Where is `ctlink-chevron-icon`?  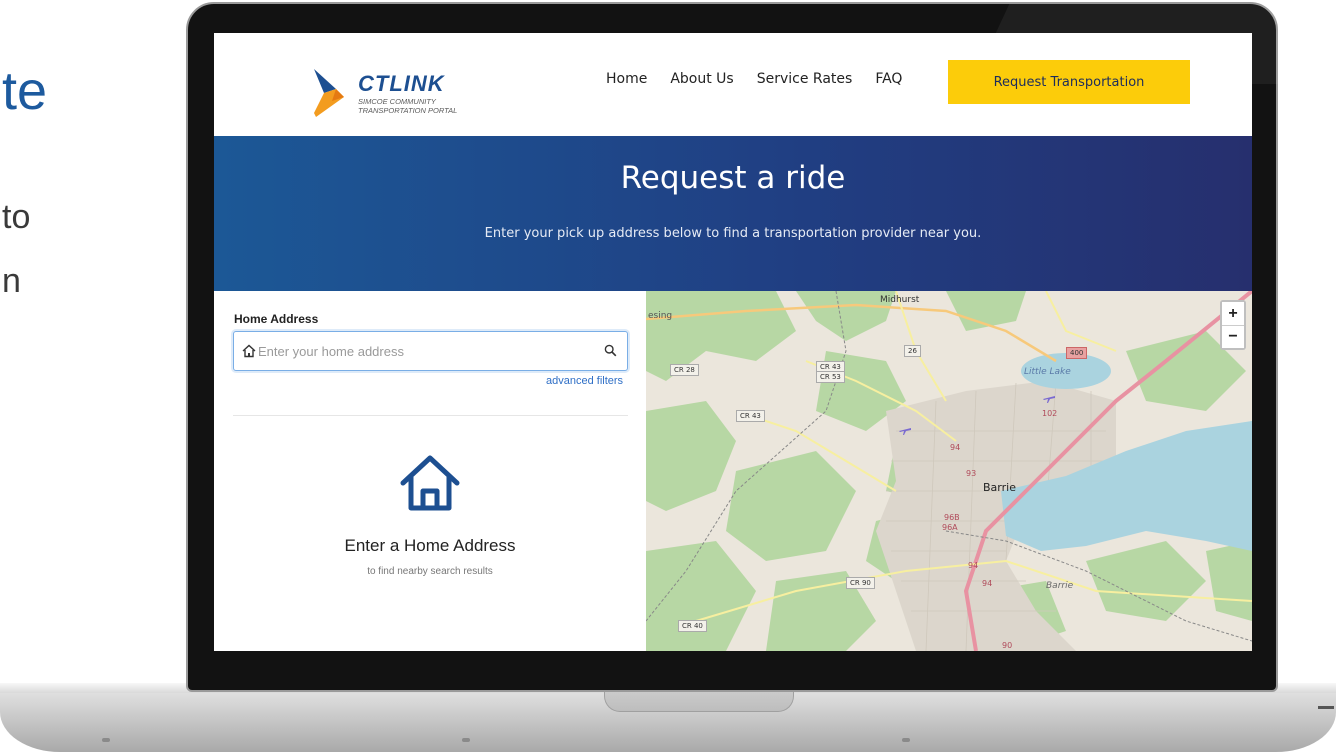 ctlink-chevron-icon is located at coordinates (329, 93).